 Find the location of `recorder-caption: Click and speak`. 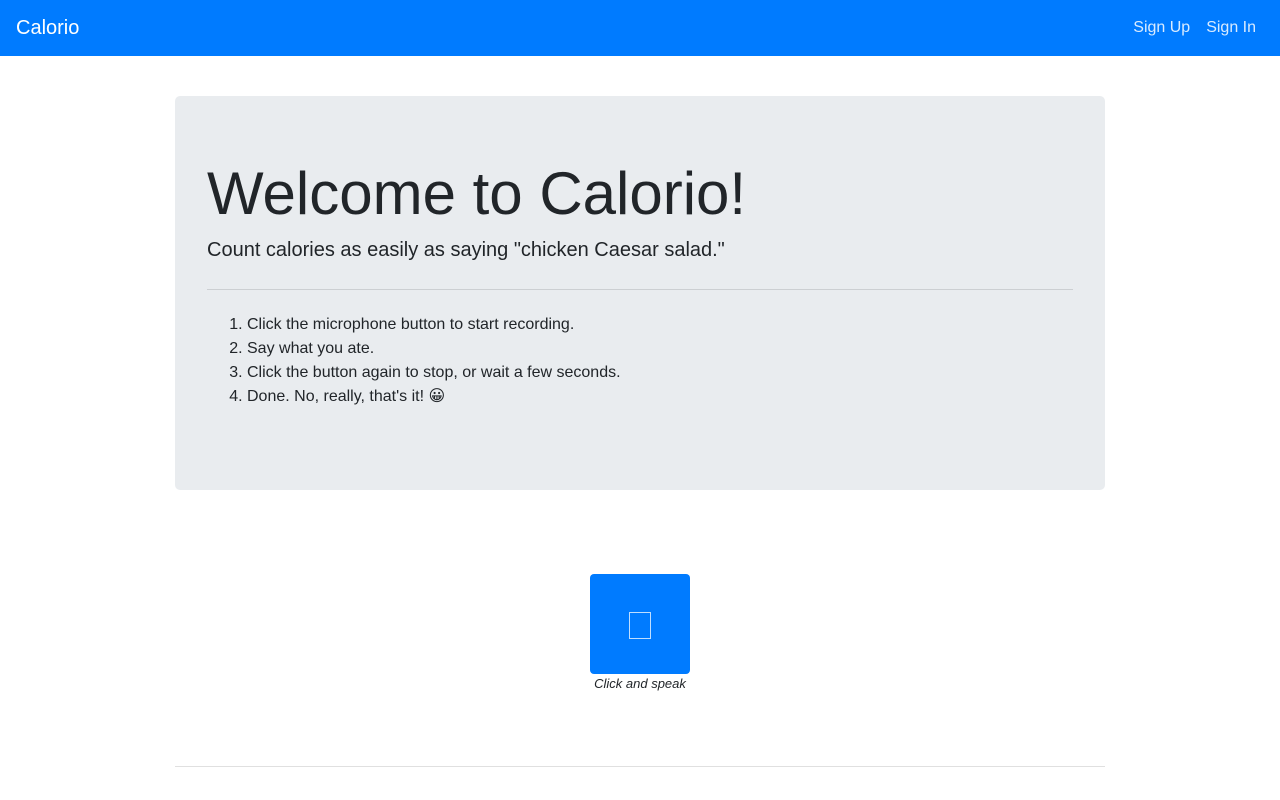

recorder-caption: Click and speak is located at coordinates (640, 683).